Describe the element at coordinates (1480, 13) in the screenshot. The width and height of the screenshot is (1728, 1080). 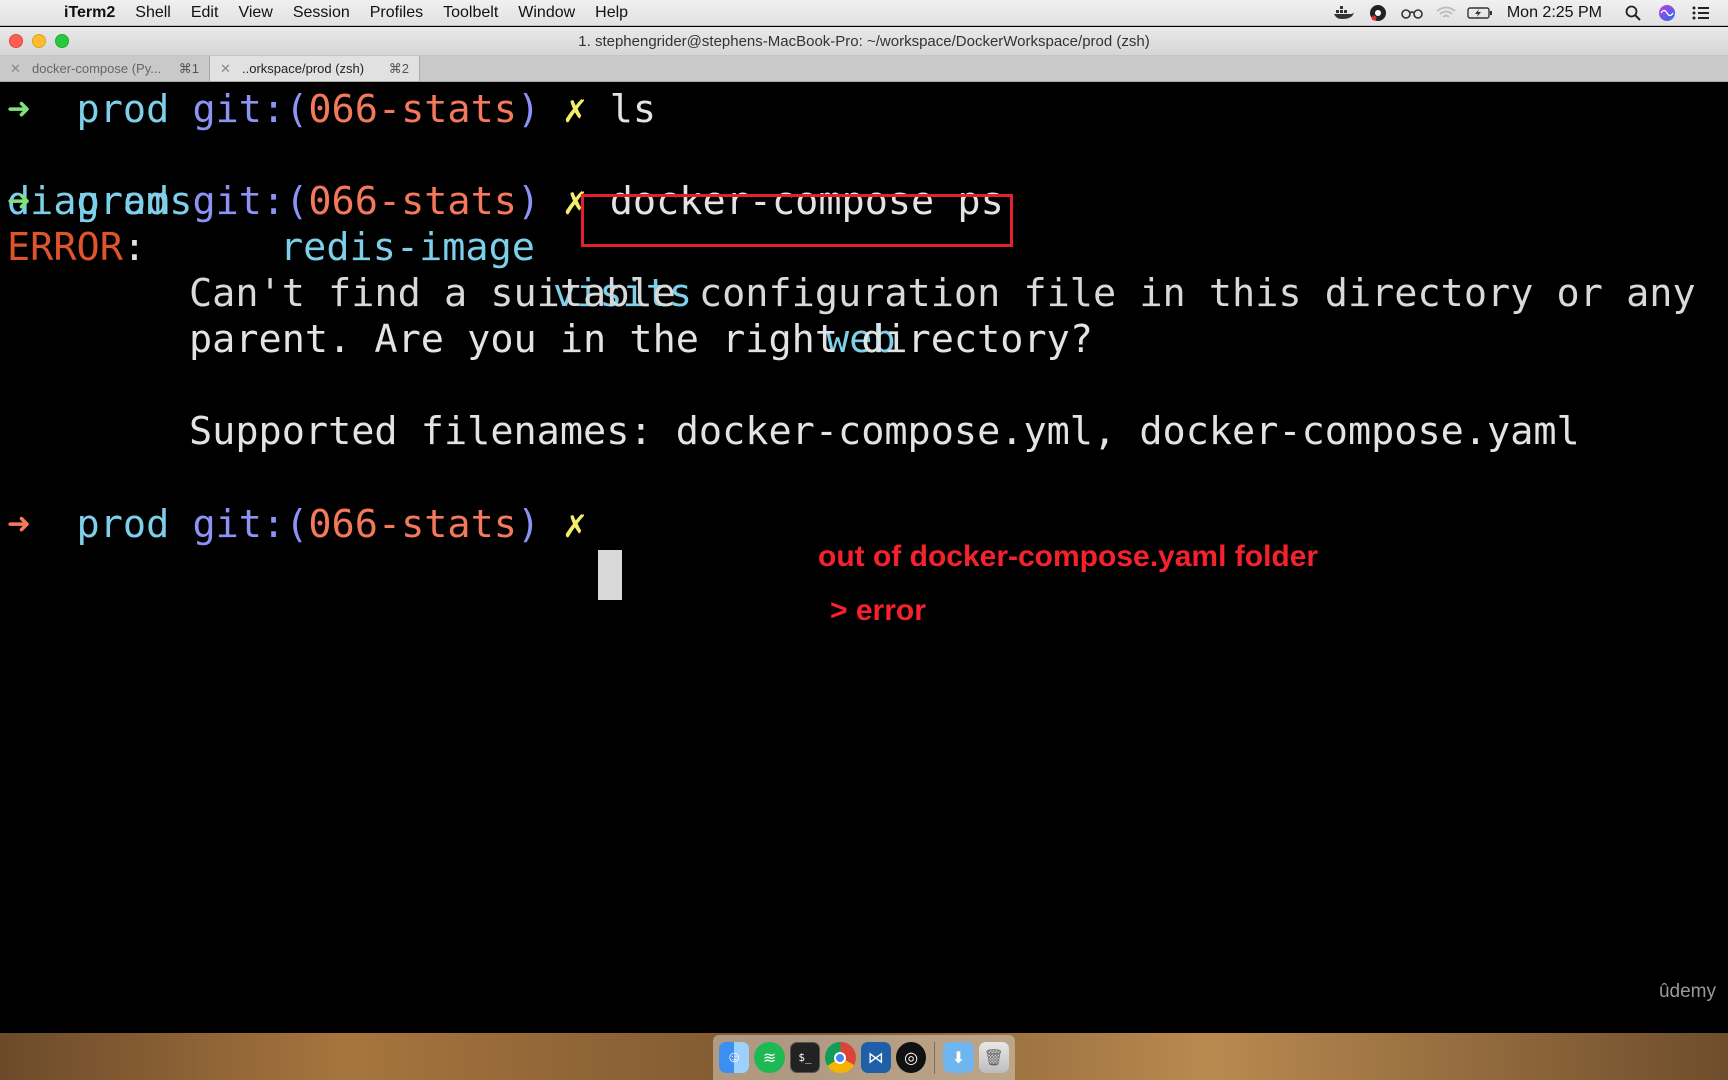
I see `battery-icon` at that location.